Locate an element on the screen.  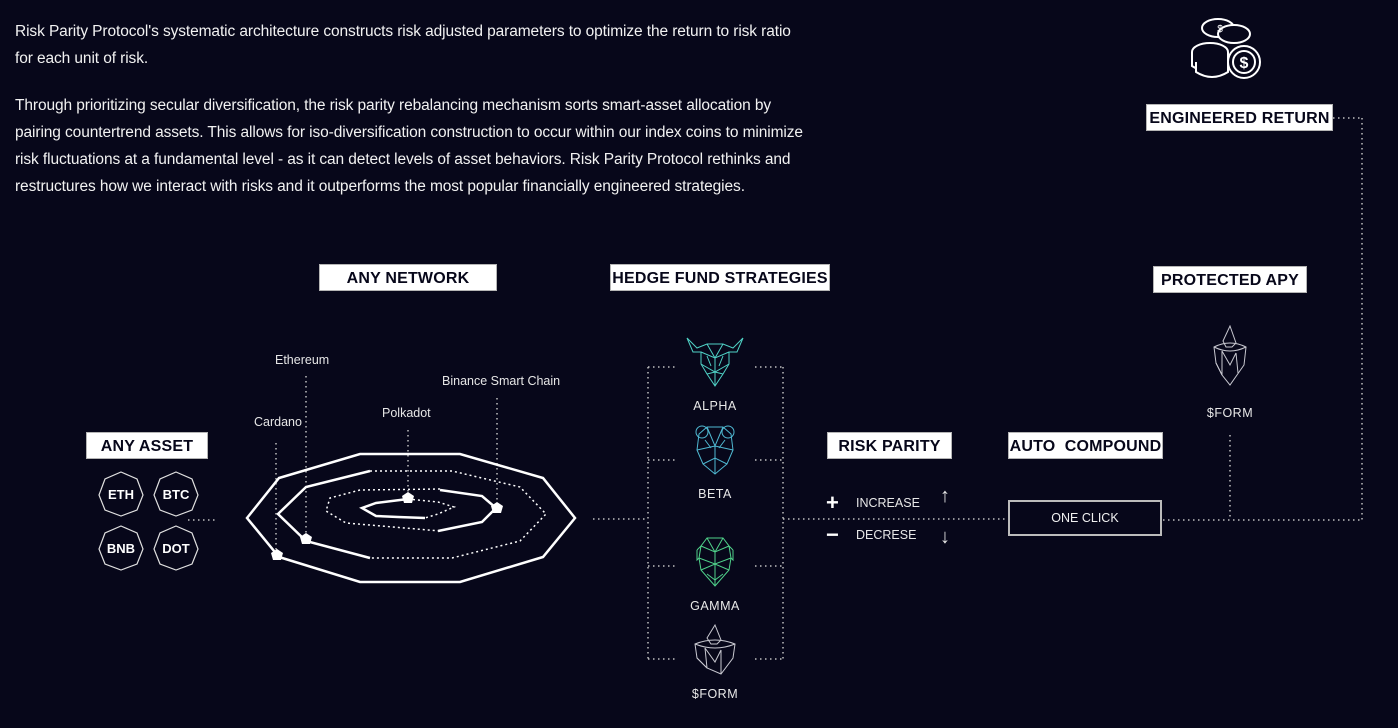
hedge-fund-strategies-tag: HEDGE FUND STRATEGIES is located at coordinates (720, 277).